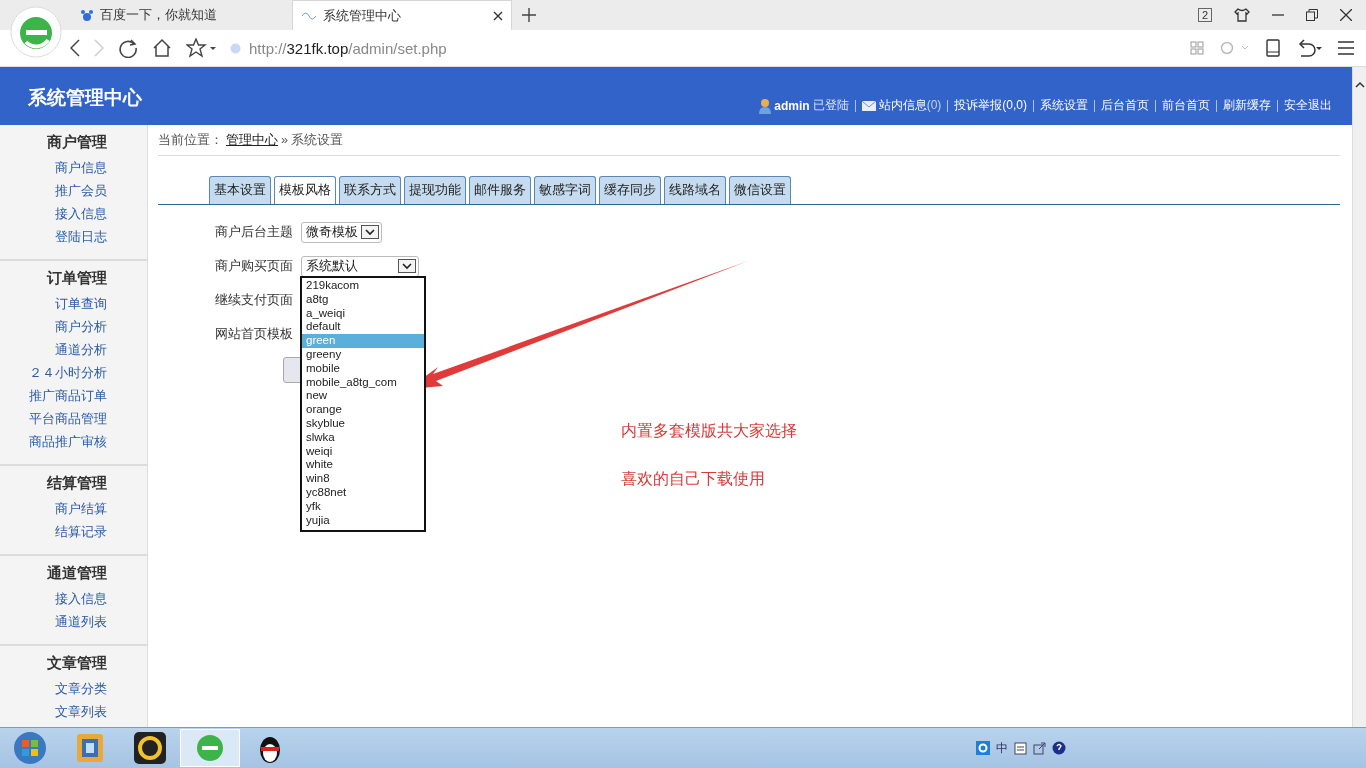 Image resolution: width=1366 pixels, height=768 pixels. Describe the element at coordinates (305, 190) in the screenshot. I see `settings-tab: 模板风格` at that location.